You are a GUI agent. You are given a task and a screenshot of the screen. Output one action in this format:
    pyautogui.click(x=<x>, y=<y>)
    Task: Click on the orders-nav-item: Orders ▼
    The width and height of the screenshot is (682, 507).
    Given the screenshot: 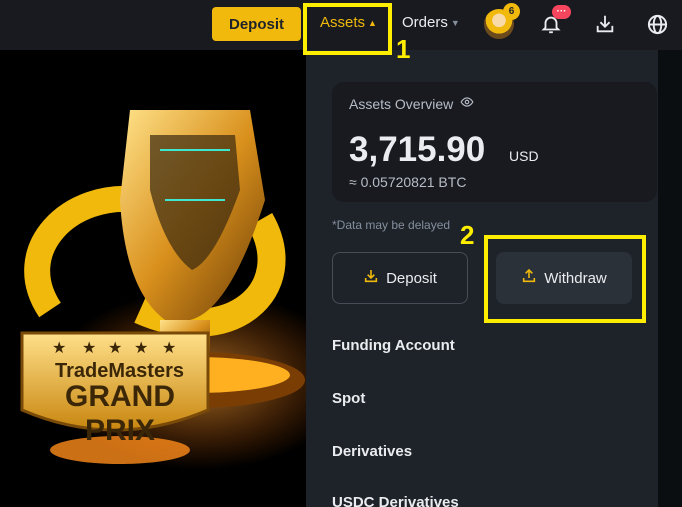 What is the action you would take?
    pyautogui.click(x=431, y=22)
    